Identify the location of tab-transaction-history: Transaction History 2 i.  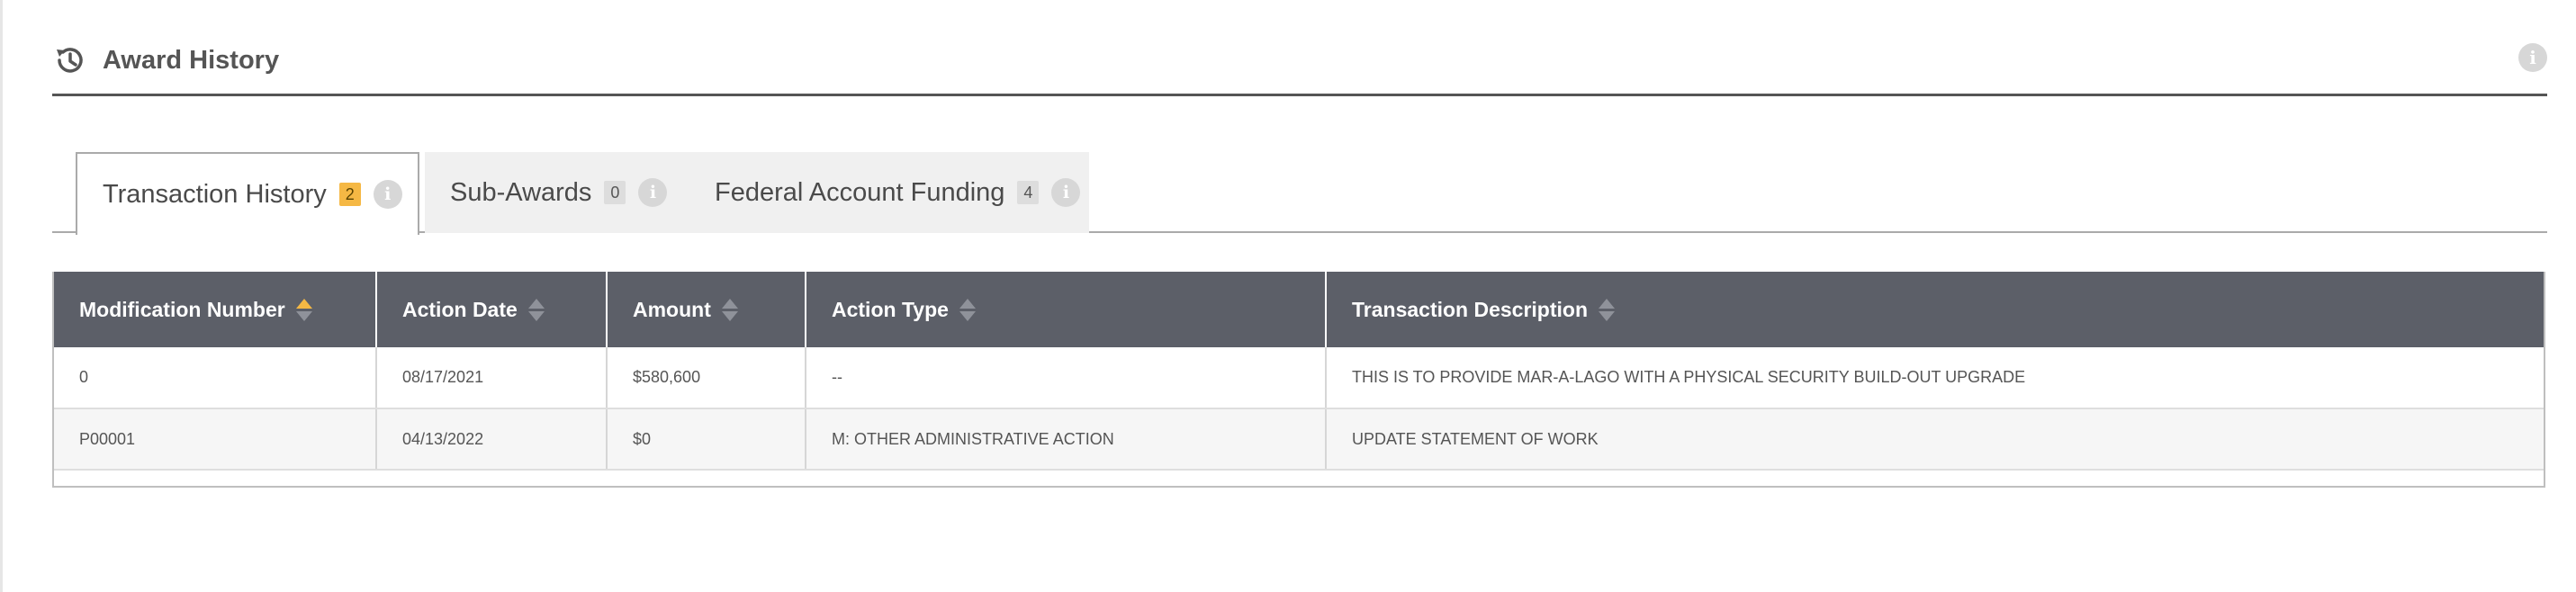
(247, 193).